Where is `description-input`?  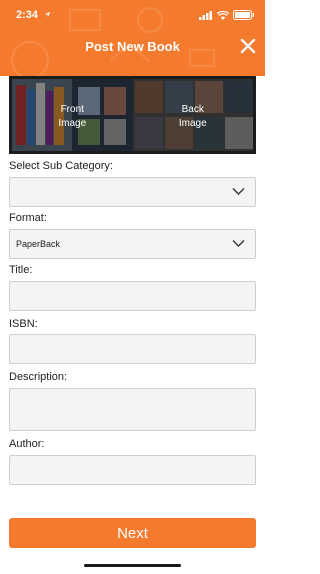
description-input is located at coordinates (132, 409).